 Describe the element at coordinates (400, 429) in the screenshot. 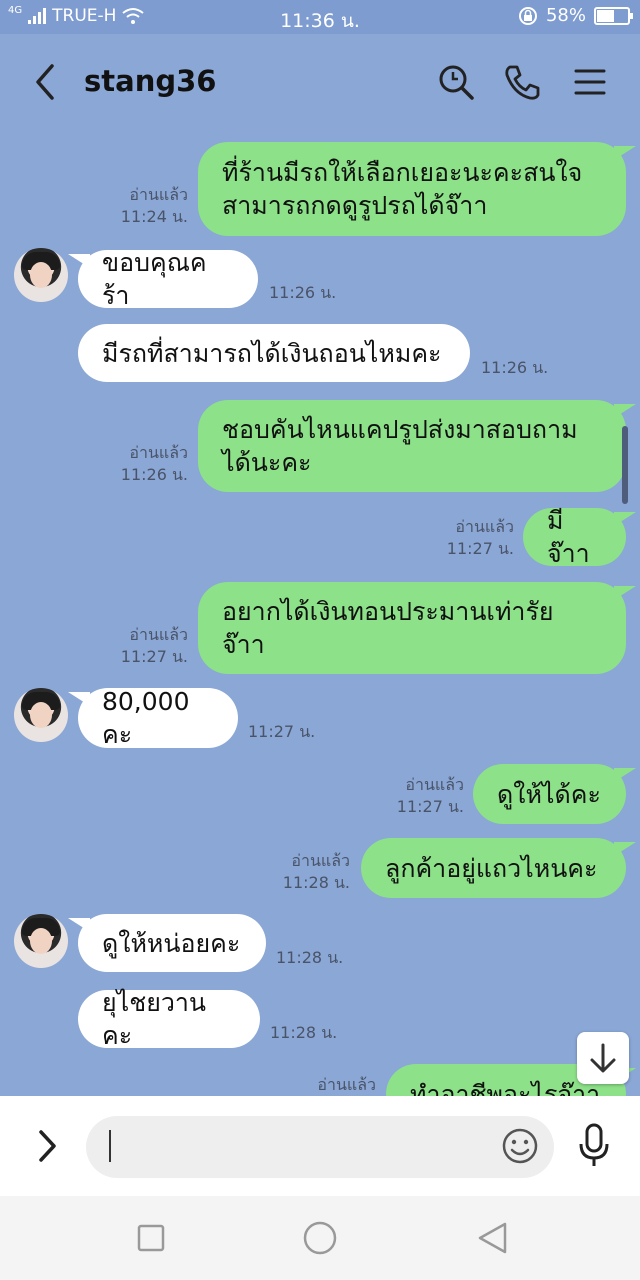

I see `message-line: ชอบคันไหนแคปรูปส่งมาสอบถาม` at that location.